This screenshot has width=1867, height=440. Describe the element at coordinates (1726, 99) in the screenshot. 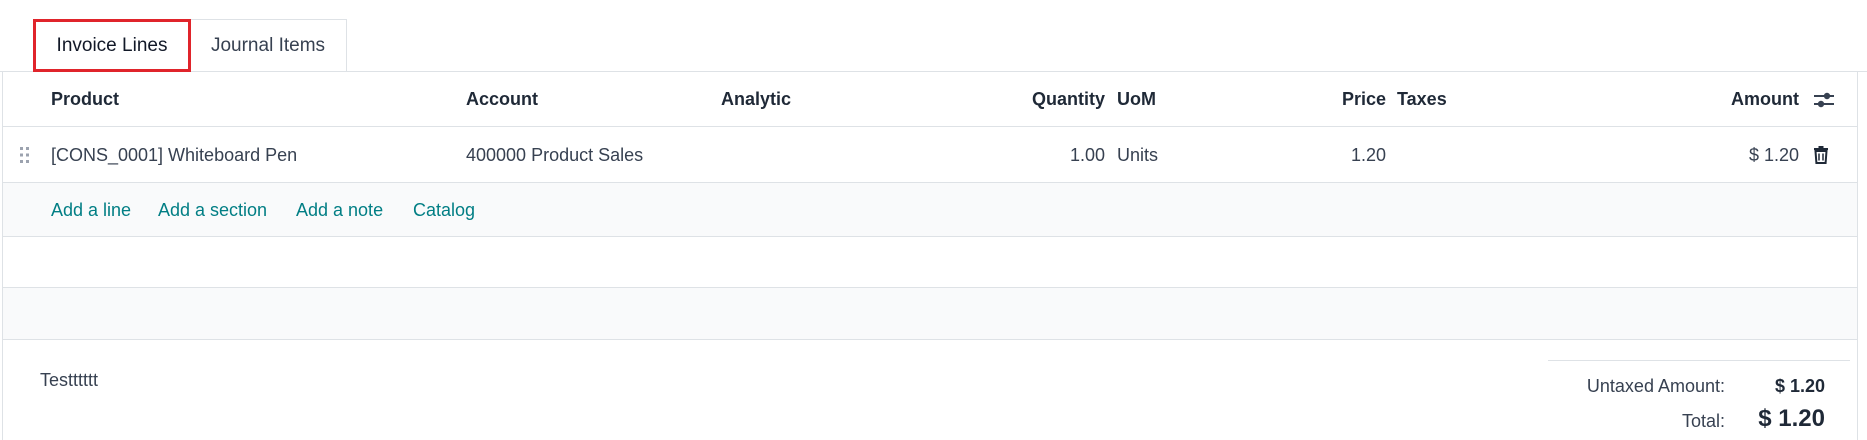

I see `column-header-amount: Amount` at that location.